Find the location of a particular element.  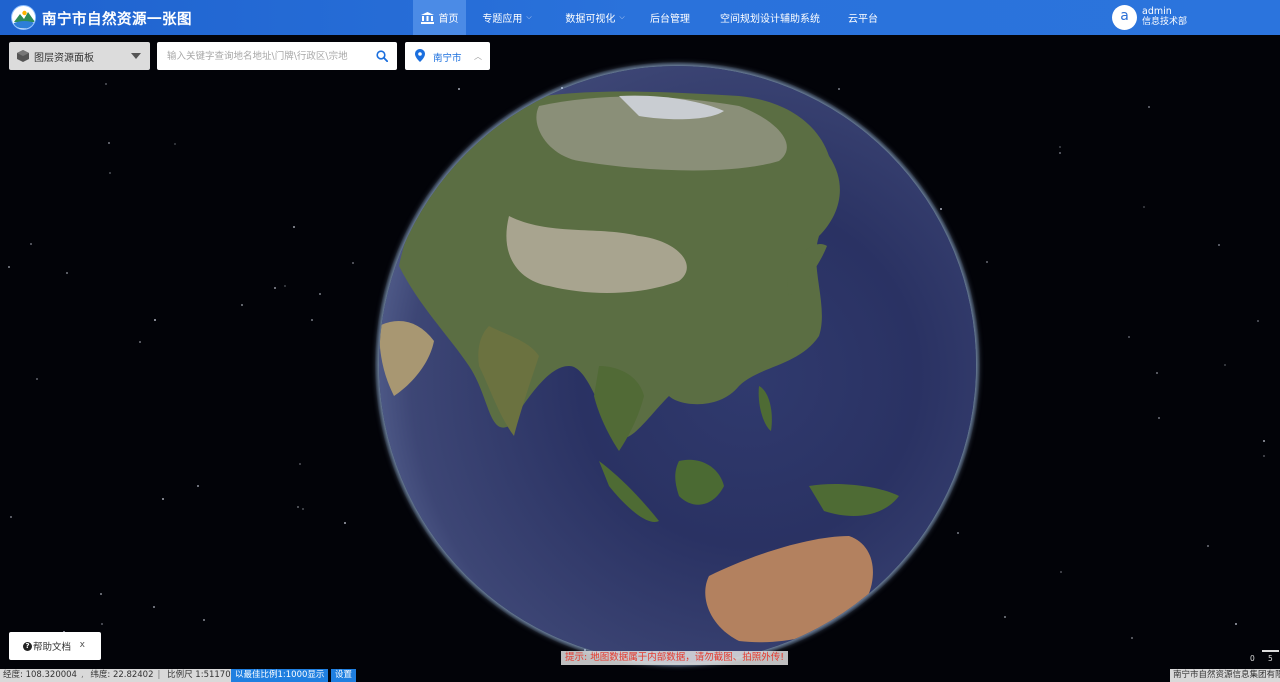

nav-home: 首页 is located at coordinates (439, 17).